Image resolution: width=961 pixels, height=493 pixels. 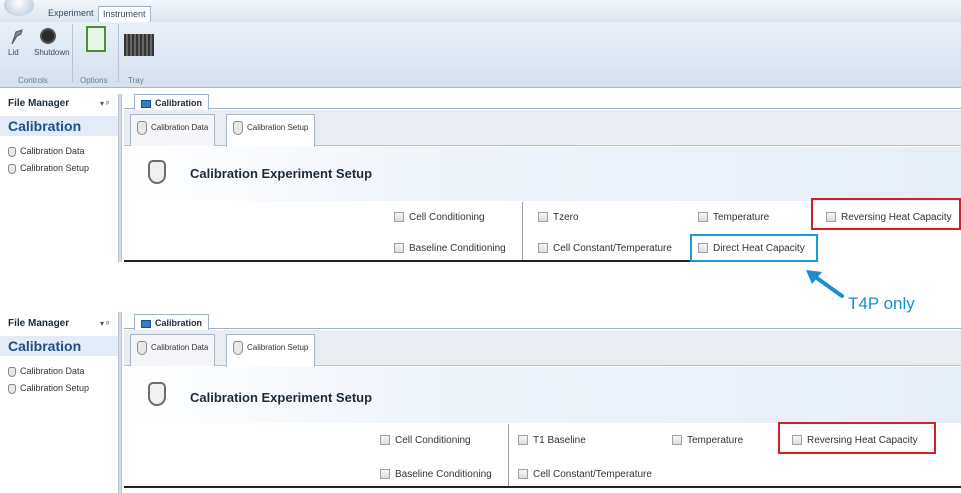 I want to click on group-label-tray: Tray, so click(x=136, y=80).